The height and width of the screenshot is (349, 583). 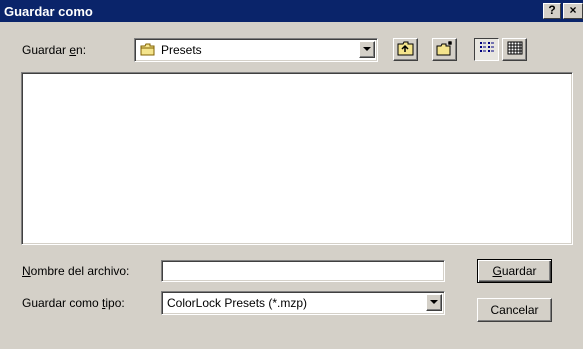 I want to click on new-folder-button, so click(x=444, y=49).